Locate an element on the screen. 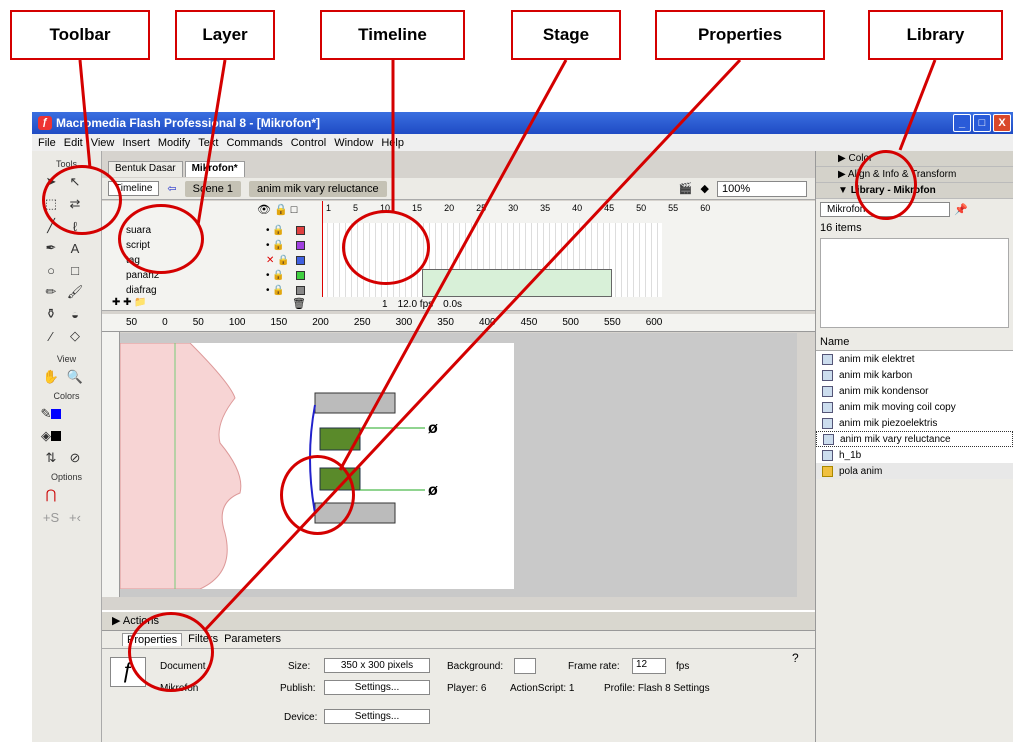 The image size is (1013, 742). callout-timeline: Timeline is located at coordinates (392, 35).